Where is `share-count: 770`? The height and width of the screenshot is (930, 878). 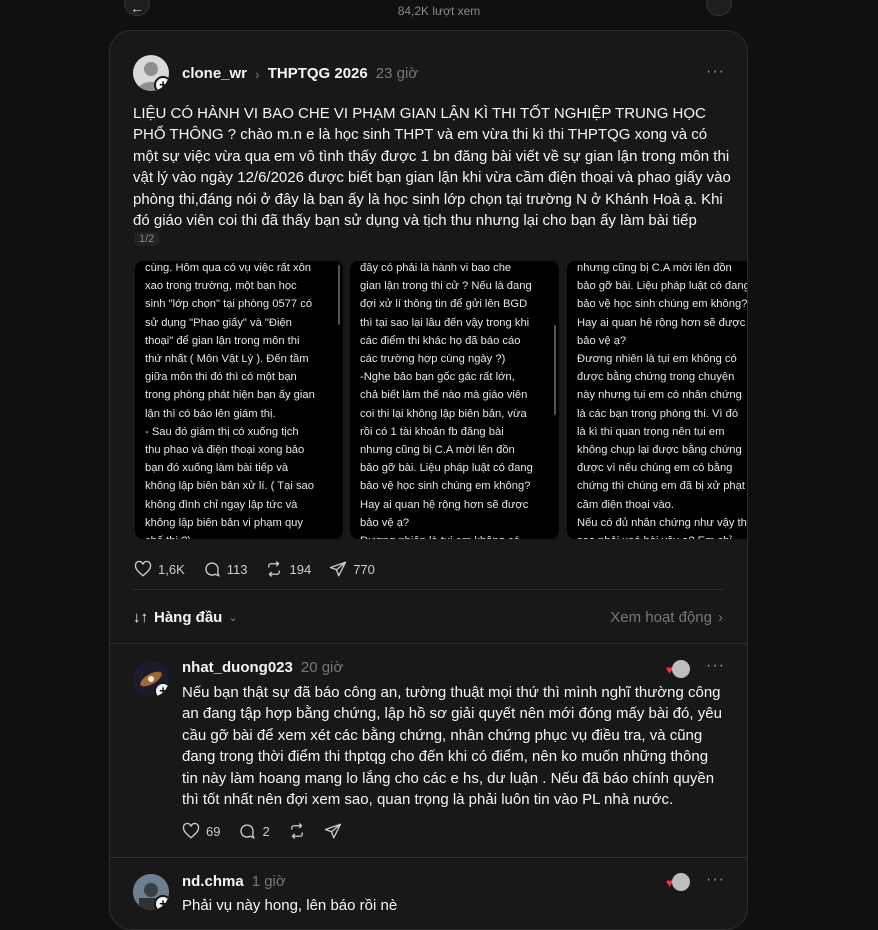
share-count: 770 is located at coordinates (364, 569).